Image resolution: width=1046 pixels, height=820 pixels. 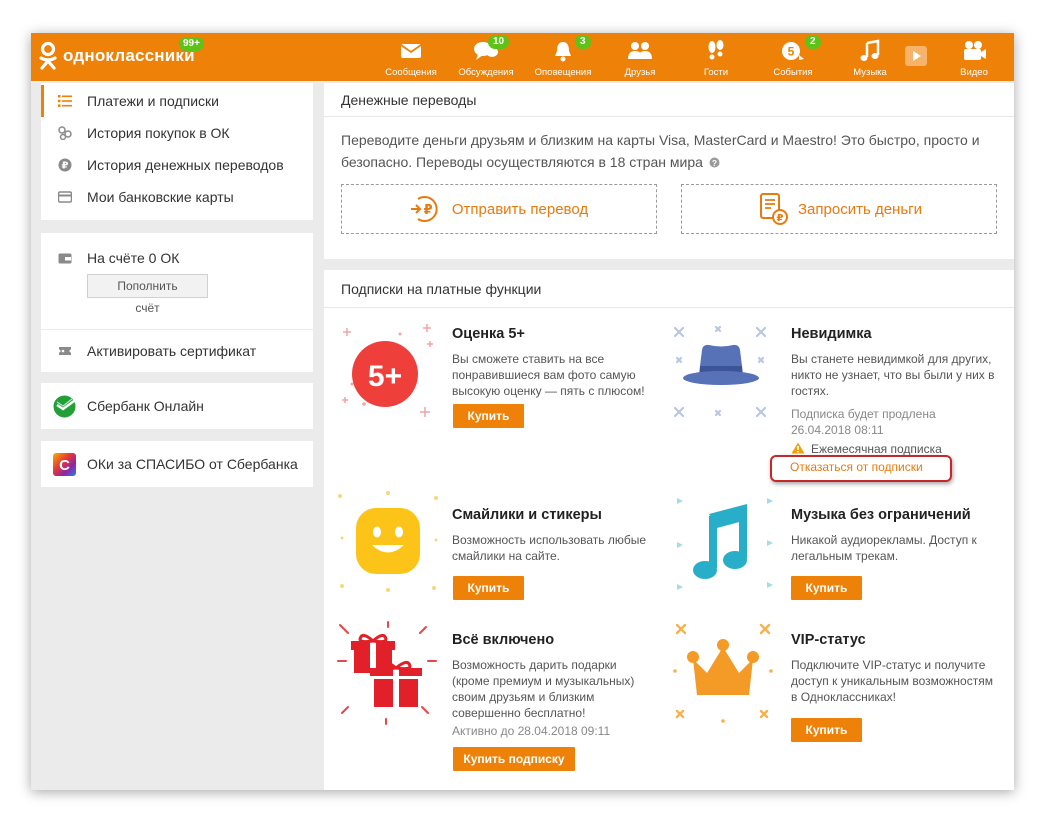 I want to click on buy-vip-button: Купить, so click(x=826, y=730).